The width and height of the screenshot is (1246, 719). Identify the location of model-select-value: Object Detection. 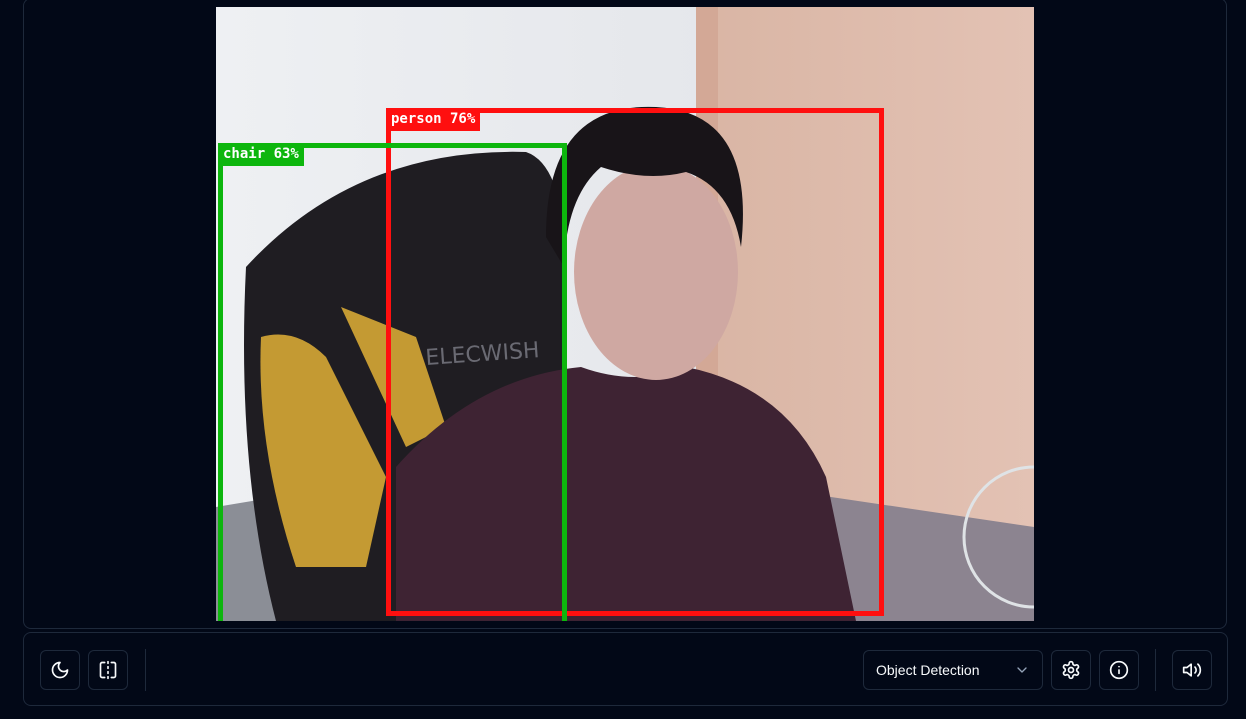
(928, 670).